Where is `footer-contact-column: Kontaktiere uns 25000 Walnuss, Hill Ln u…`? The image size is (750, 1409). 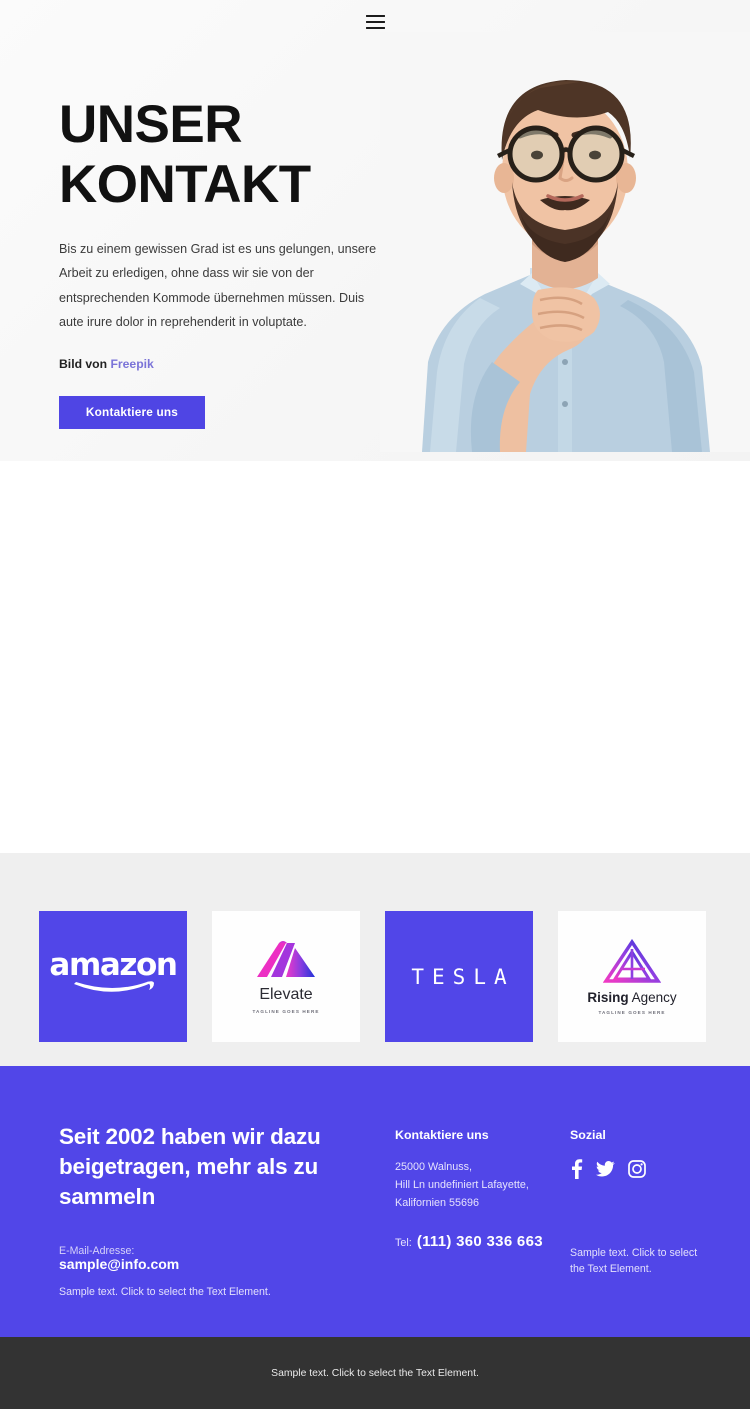
footer-contact-column: Kontaktiere uns 25000 Walnuss, Hill Ln u… is located at coordinates (469, 1189).